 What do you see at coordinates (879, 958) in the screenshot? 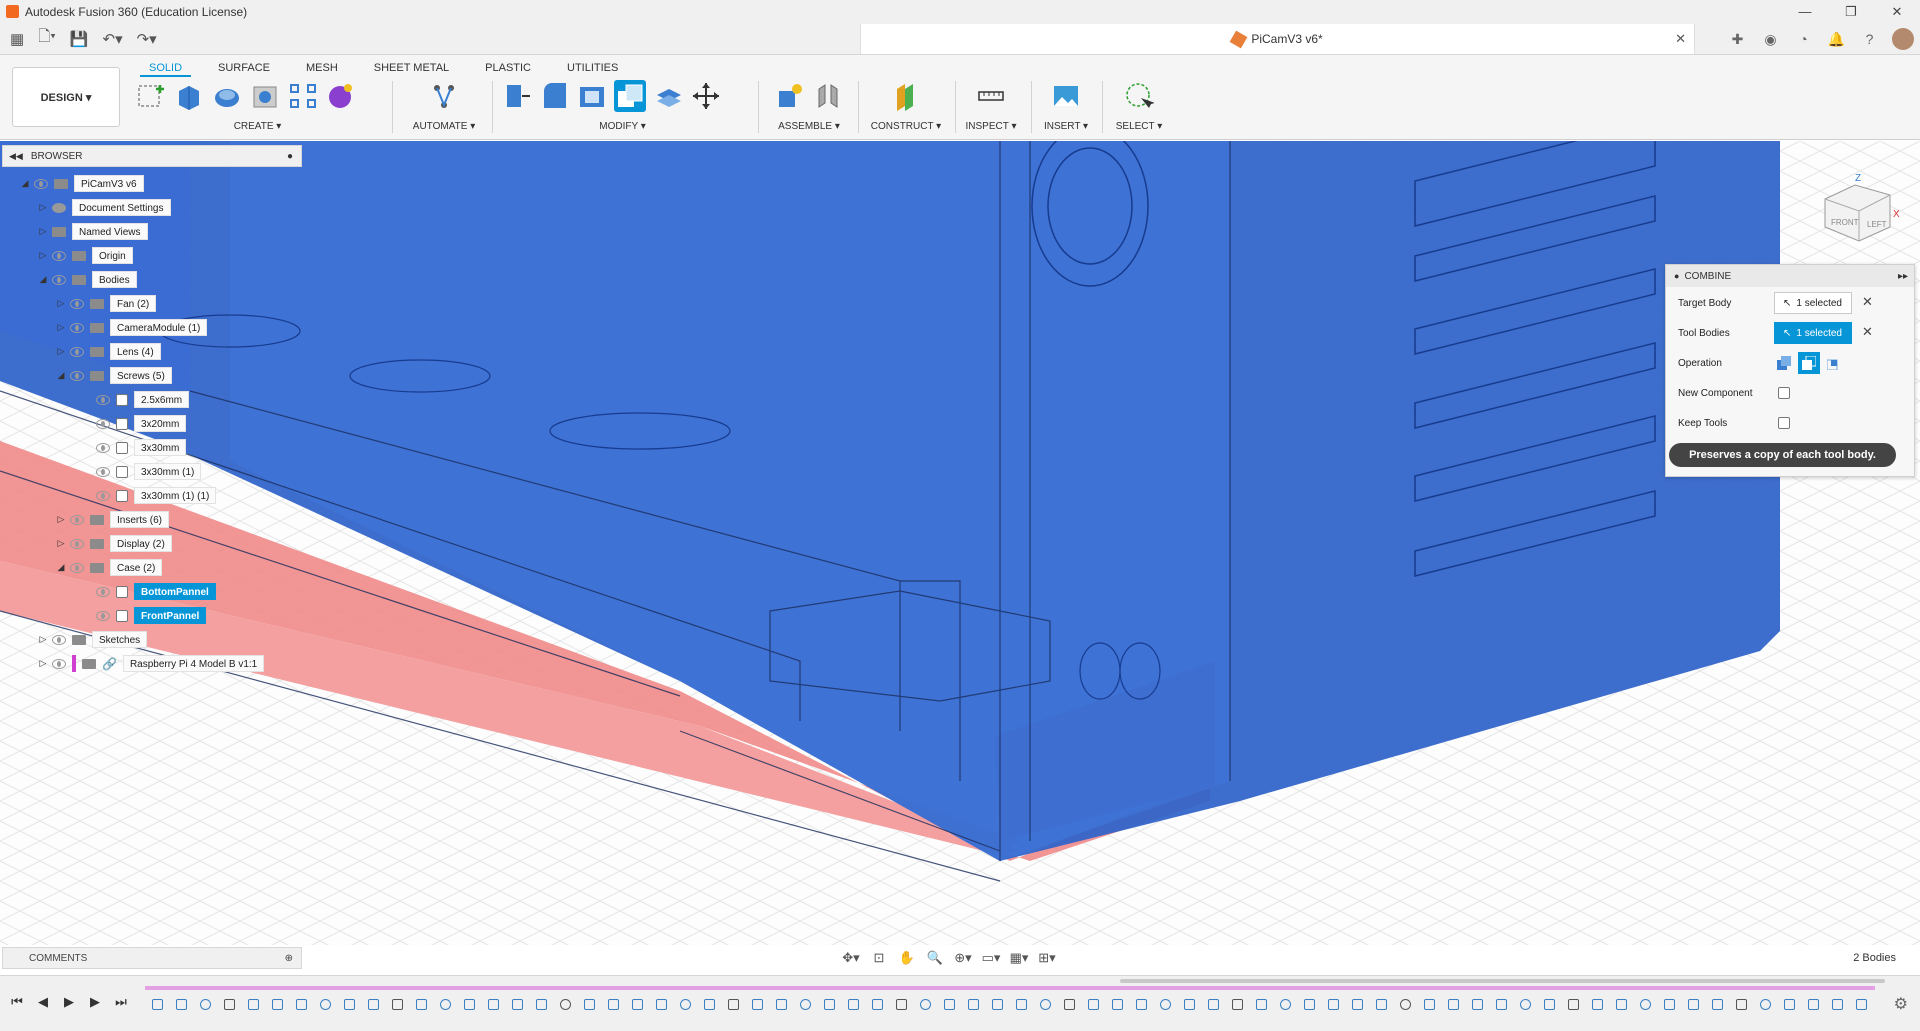
I see `look-at-icon: ⊡` at bounding box center [879, 958].